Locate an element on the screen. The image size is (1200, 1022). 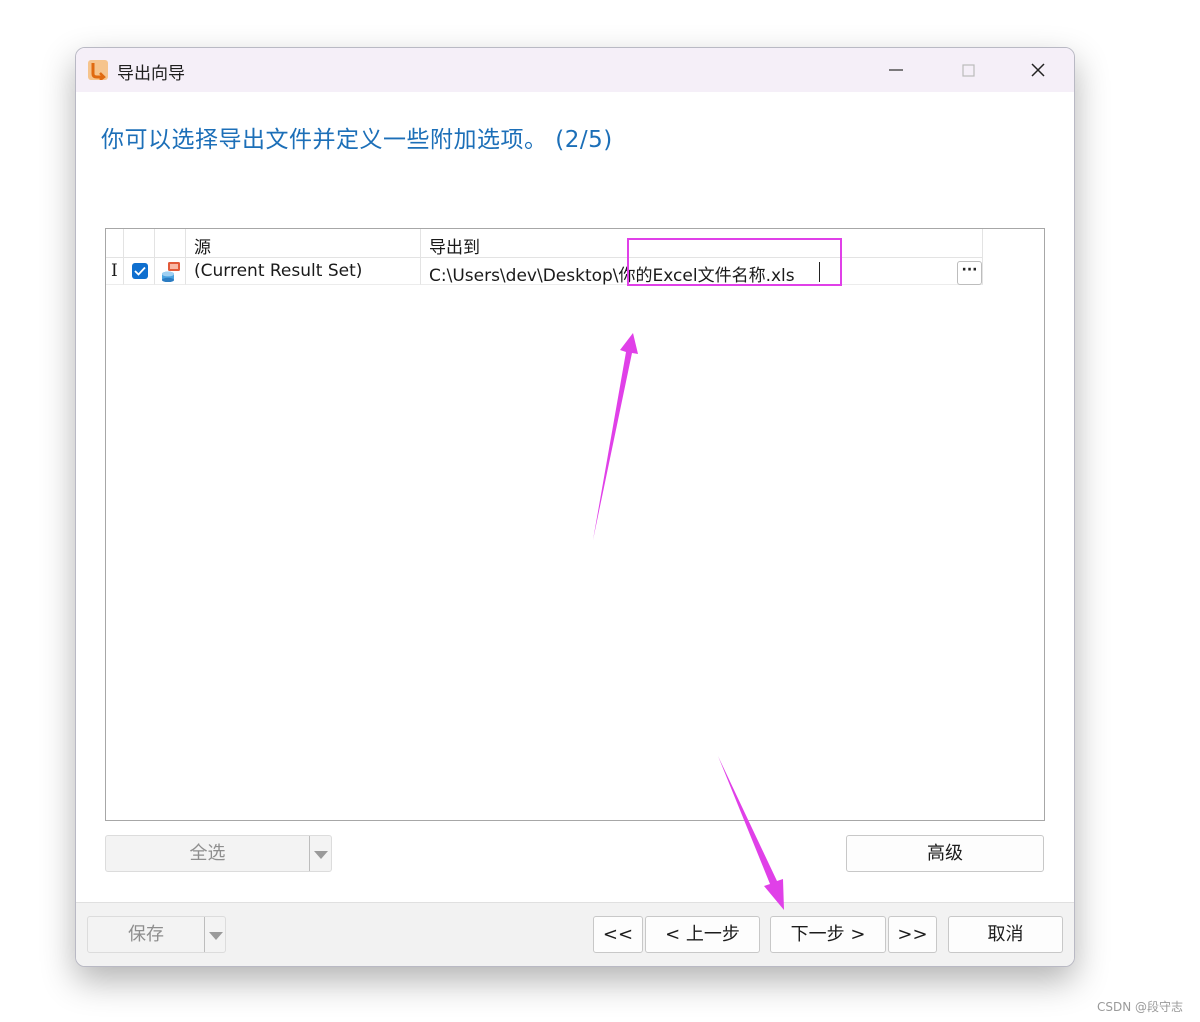
arrow-to-next-button is located at coordinates (751, 833).